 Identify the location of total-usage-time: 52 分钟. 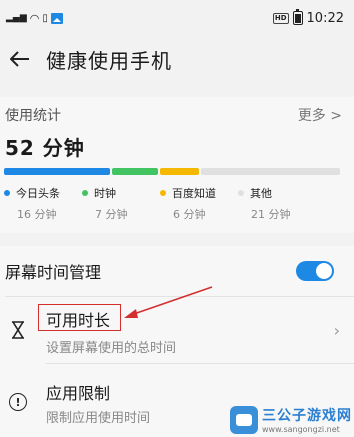
(45, 148).